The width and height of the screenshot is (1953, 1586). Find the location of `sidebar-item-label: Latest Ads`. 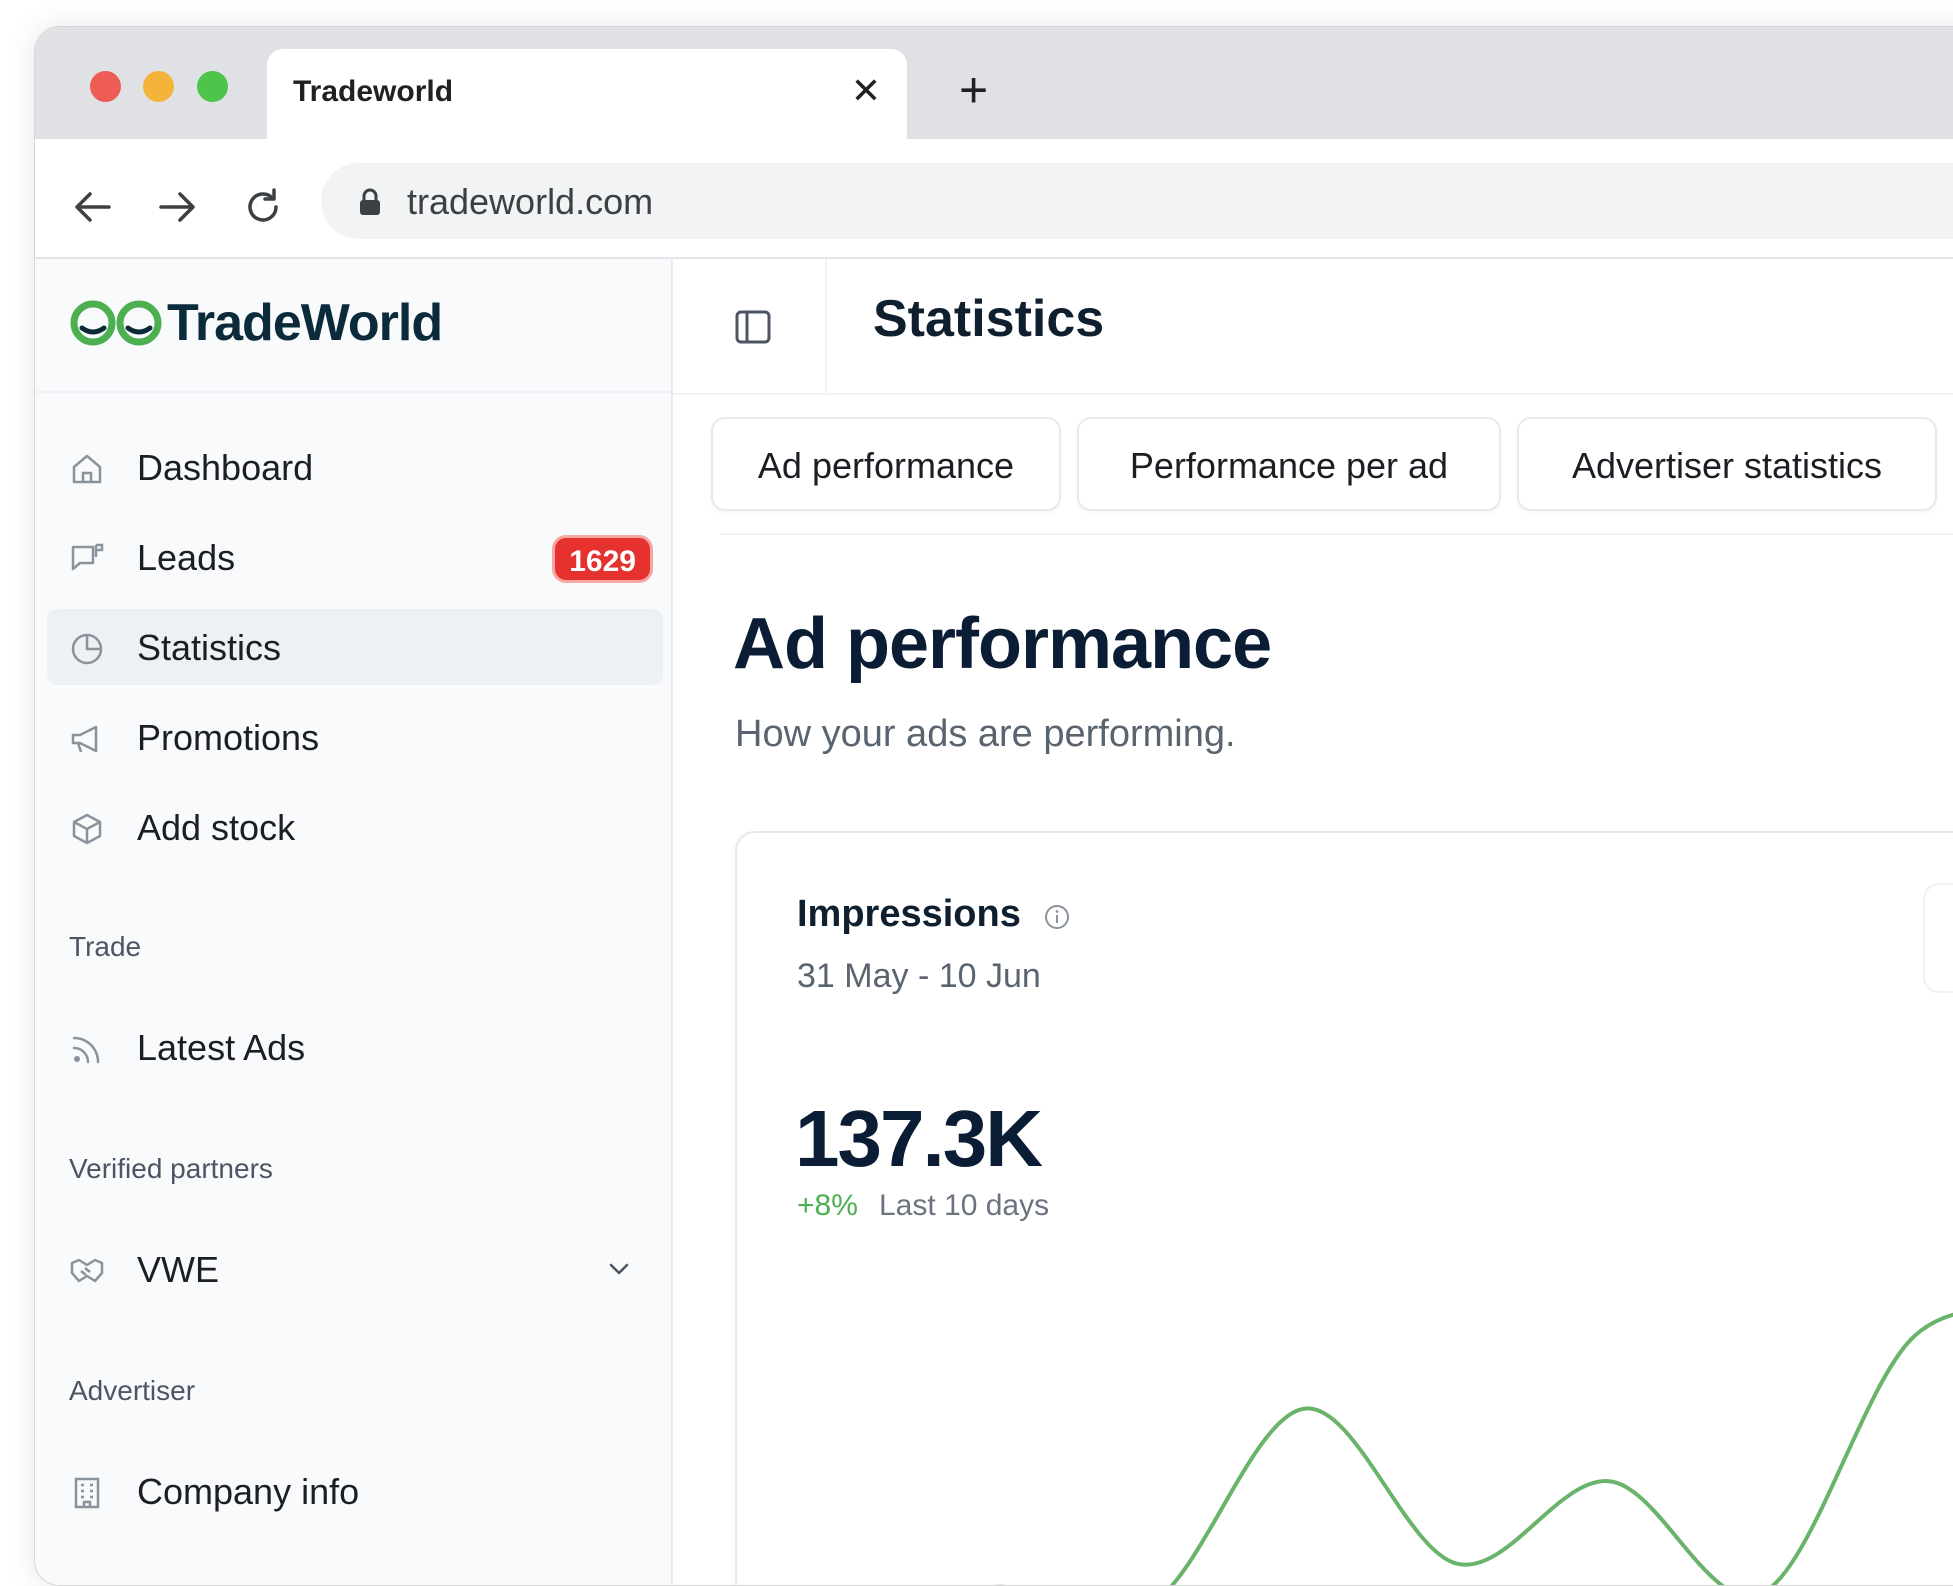

sidebar-item-label: Latest Ads is located at coordinates (221, 1047).